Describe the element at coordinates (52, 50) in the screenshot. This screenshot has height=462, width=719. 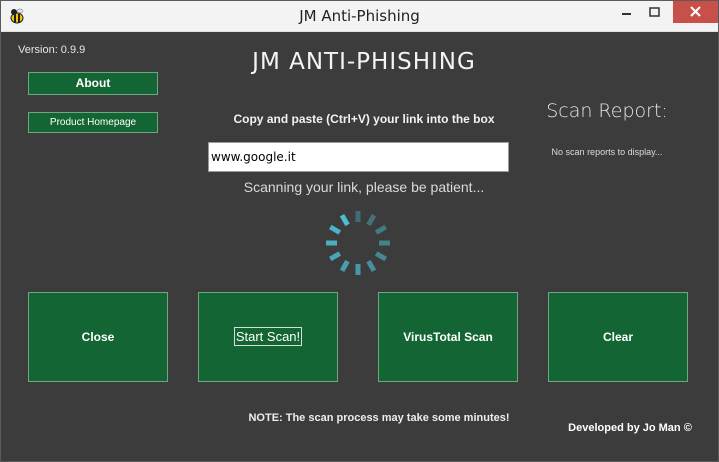
I see `version-label: Version: 0.9.9` at that location.